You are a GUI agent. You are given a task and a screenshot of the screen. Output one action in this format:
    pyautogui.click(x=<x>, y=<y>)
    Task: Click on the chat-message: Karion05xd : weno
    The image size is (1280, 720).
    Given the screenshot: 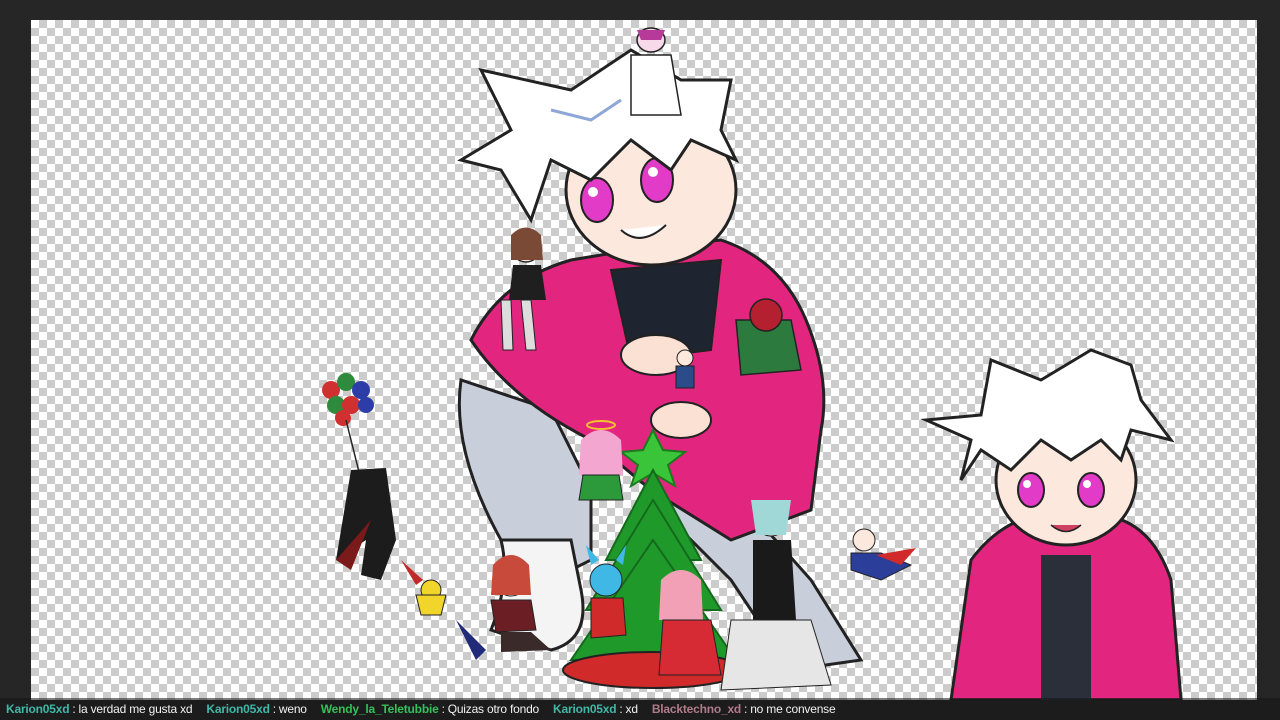 What is the action you would take?
    pyautogui.click(x=256, y=709)
    